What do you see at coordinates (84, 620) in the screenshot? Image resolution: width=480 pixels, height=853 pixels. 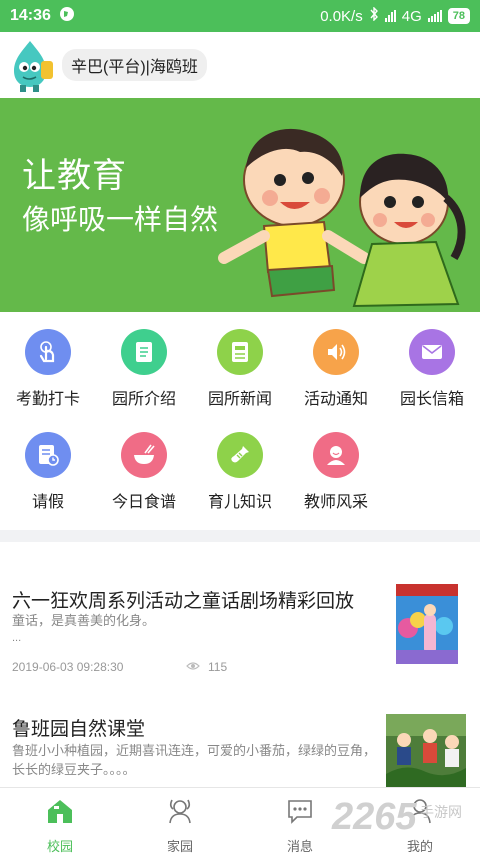 I see `news-summary: 童话，是真善美的化身。` at bounding box center [84, 620].